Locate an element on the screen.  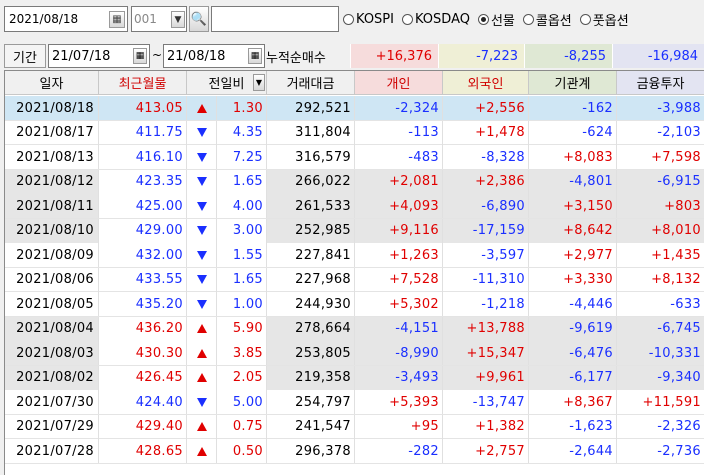
from-date-value: 21/07/18 is located at coordinates (81, 56).